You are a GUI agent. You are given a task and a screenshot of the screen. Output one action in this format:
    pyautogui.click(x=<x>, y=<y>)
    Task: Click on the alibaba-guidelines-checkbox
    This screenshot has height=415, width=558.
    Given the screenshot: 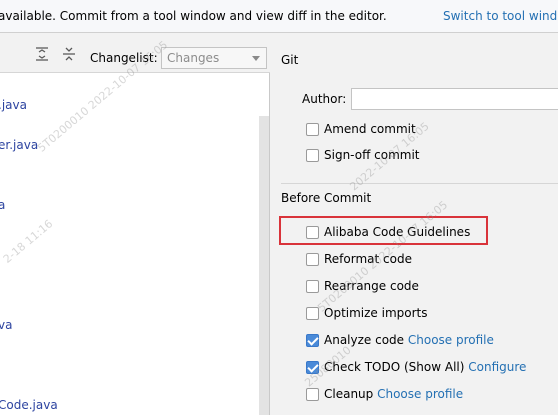 What is the action you would take?
    pyautogui.click(x=312, y=232)
    